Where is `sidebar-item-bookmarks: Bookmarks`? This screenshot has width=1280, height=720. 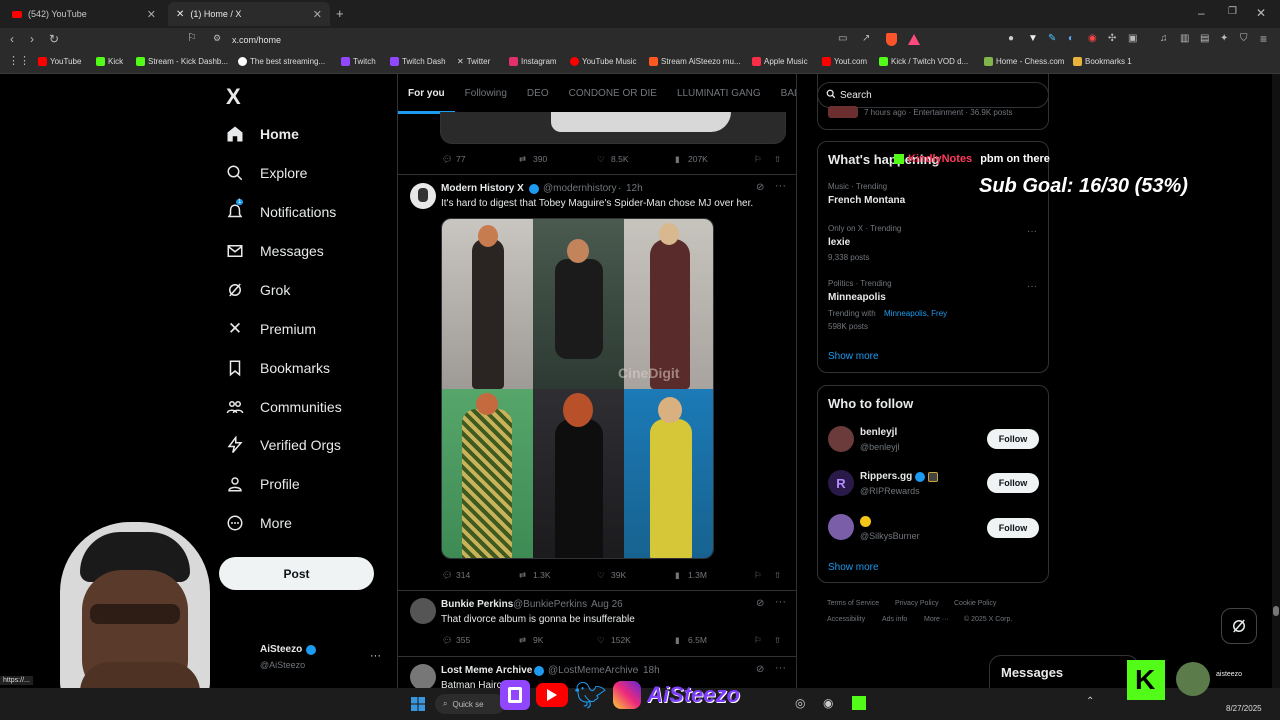 sidebar-item-bookmarks: Bookmarks is located at coordinates (278, 368).